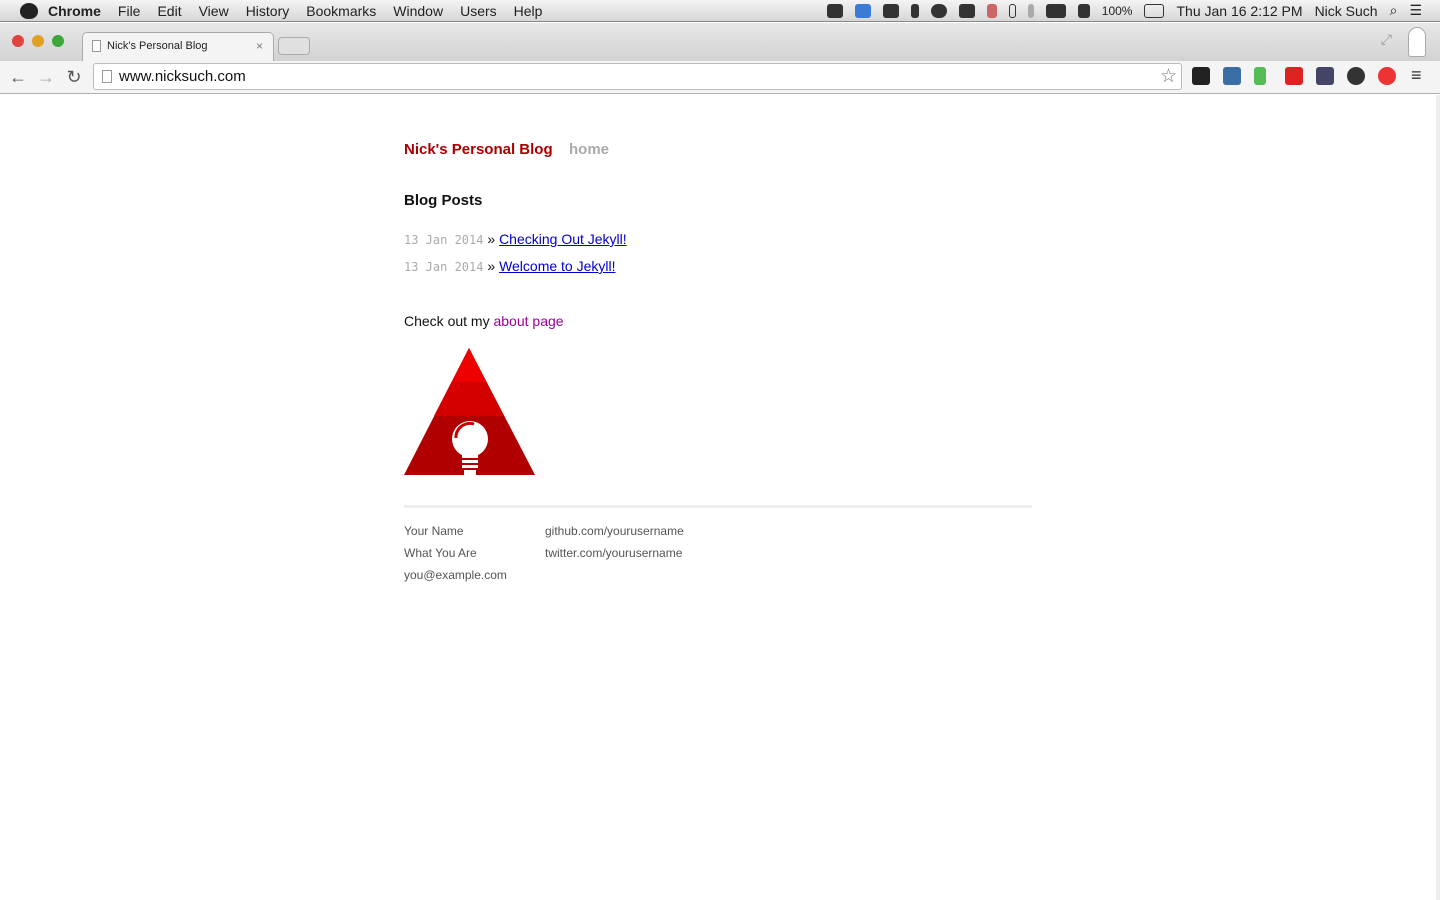  What do you see at coordinates (341, 11) in the screenshot?
I see `menu-bookmarks: Bookmarks` at bounding box center [341, 11].